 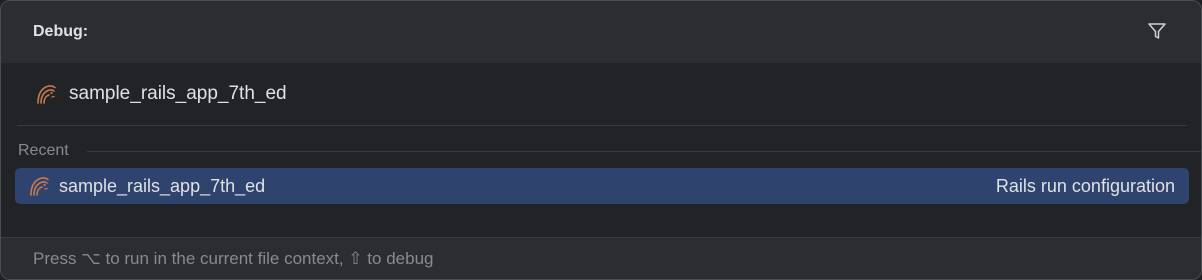 What do you see at coordinates (43, 150) in the screenshot?
I see `section-label: Recent` at bounding box center [43, 150].